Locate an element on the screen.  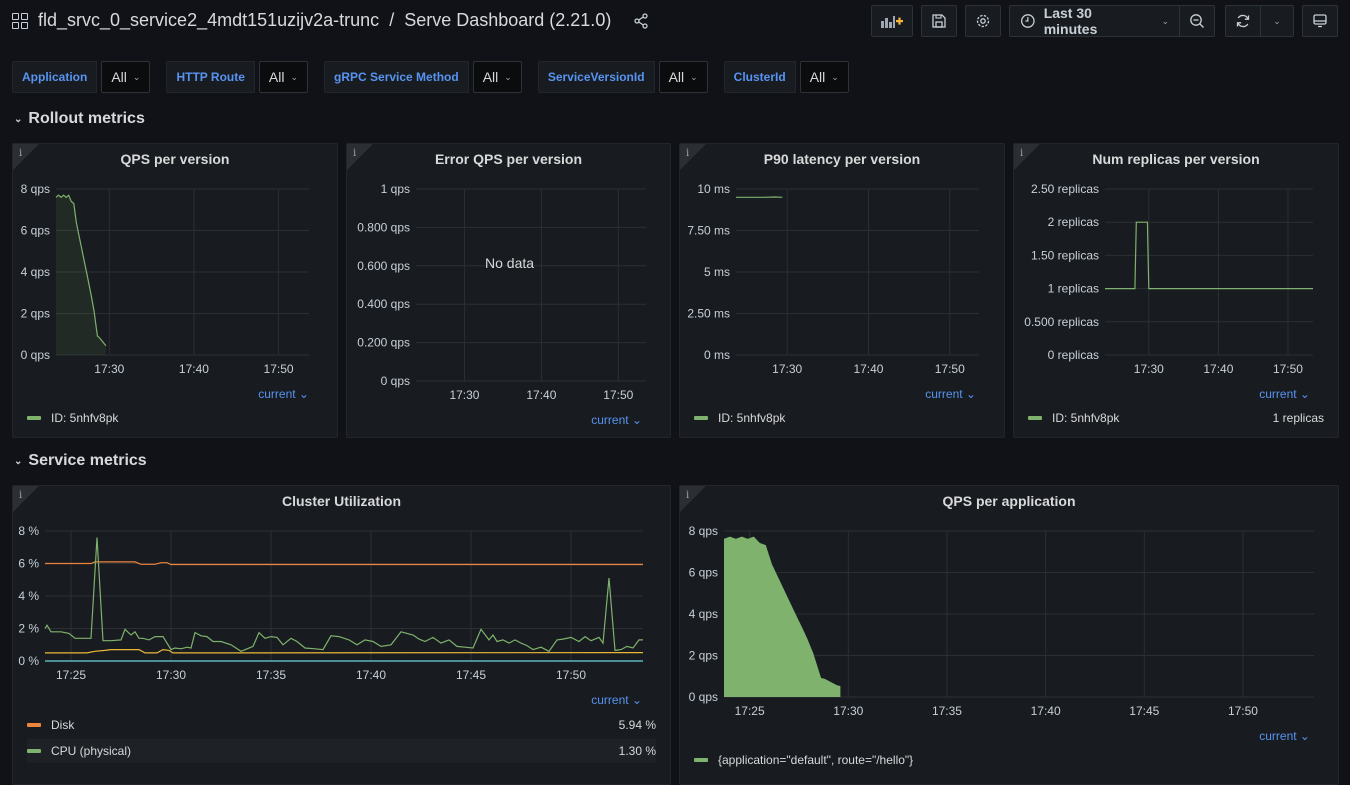
zoom-out-icon is located at coordinates (1197, 21).